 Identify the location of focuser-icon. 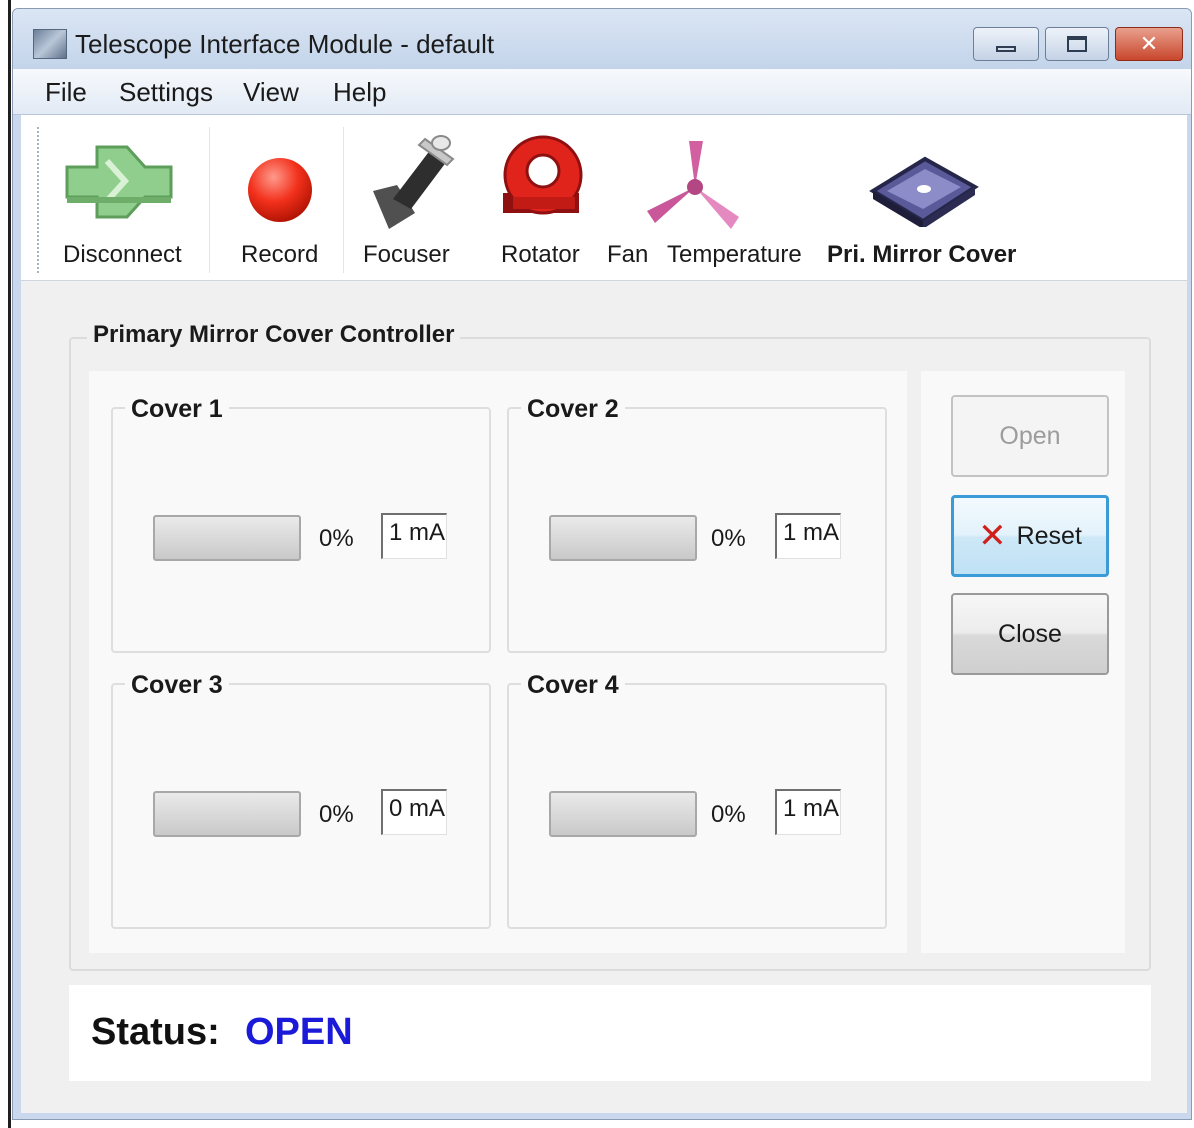
(414, 182).